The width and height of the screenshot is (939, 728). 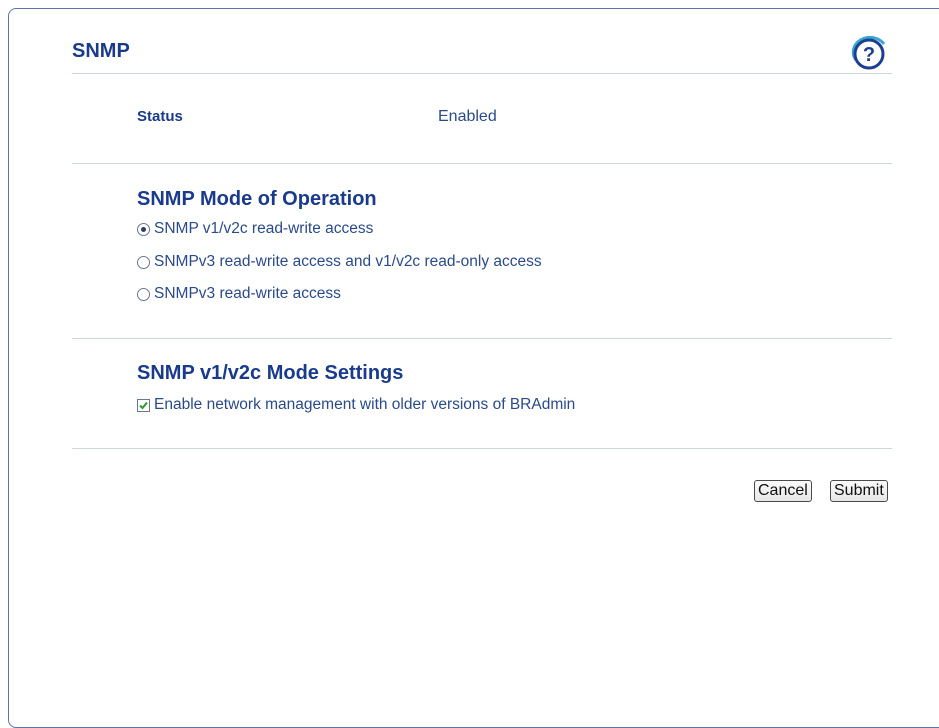 I want to click on status-value: Enabled, so click(x=467, y=116).